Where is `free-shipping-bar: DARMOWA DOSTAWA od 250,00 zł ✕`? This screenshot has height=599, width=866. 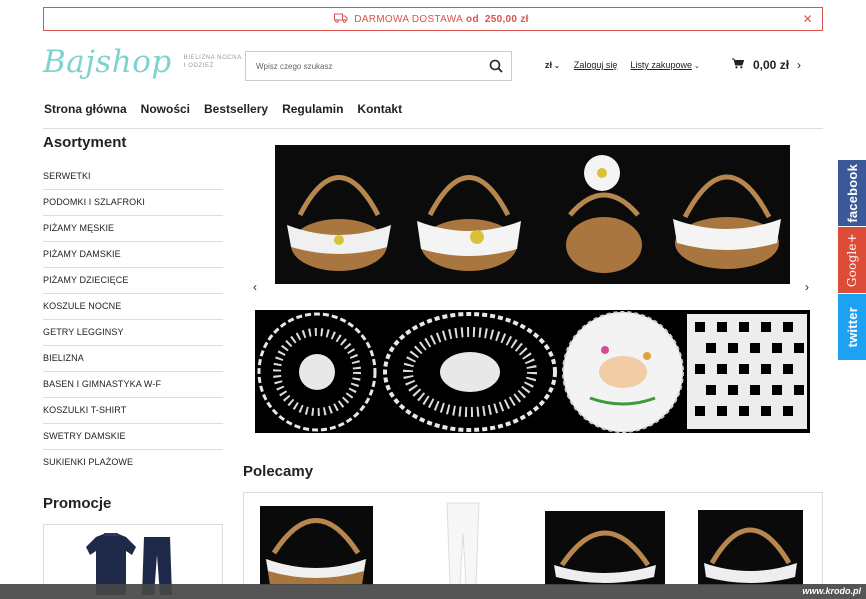 free-shipping-bar: DARMOWA DOSTAWA od 250,00 zł ✕ is located at coordinates (433, 19).